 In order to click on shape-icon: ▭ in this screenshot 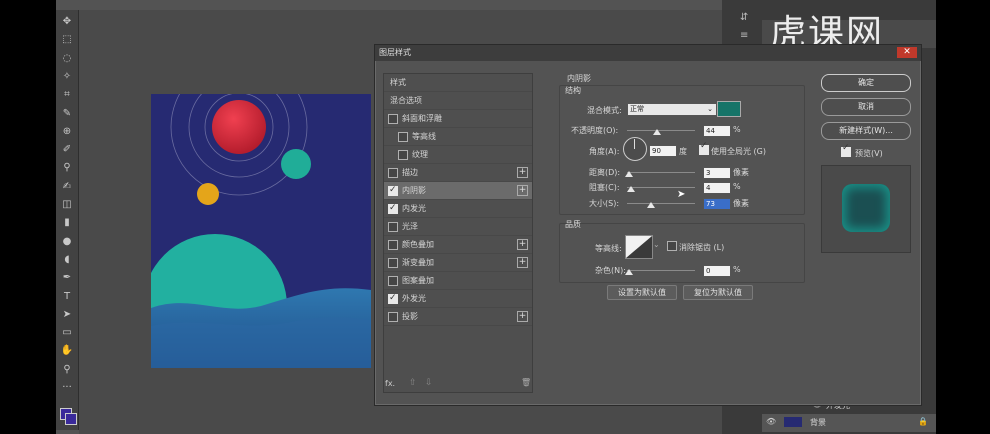, I will do `click(67, 333)`.